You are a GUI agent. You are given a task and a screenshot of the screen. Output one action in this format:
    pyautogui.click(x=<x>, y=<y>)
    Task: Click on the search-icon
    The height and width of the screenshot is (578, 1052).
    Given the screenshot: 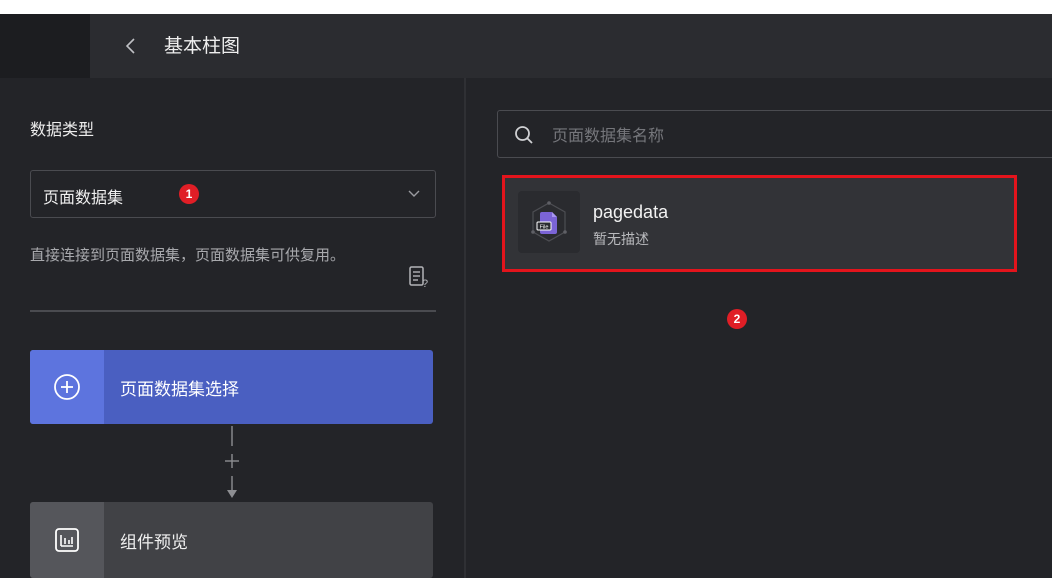 What is the action you would take?
    pyautogui.click(x=524, y=135)
    